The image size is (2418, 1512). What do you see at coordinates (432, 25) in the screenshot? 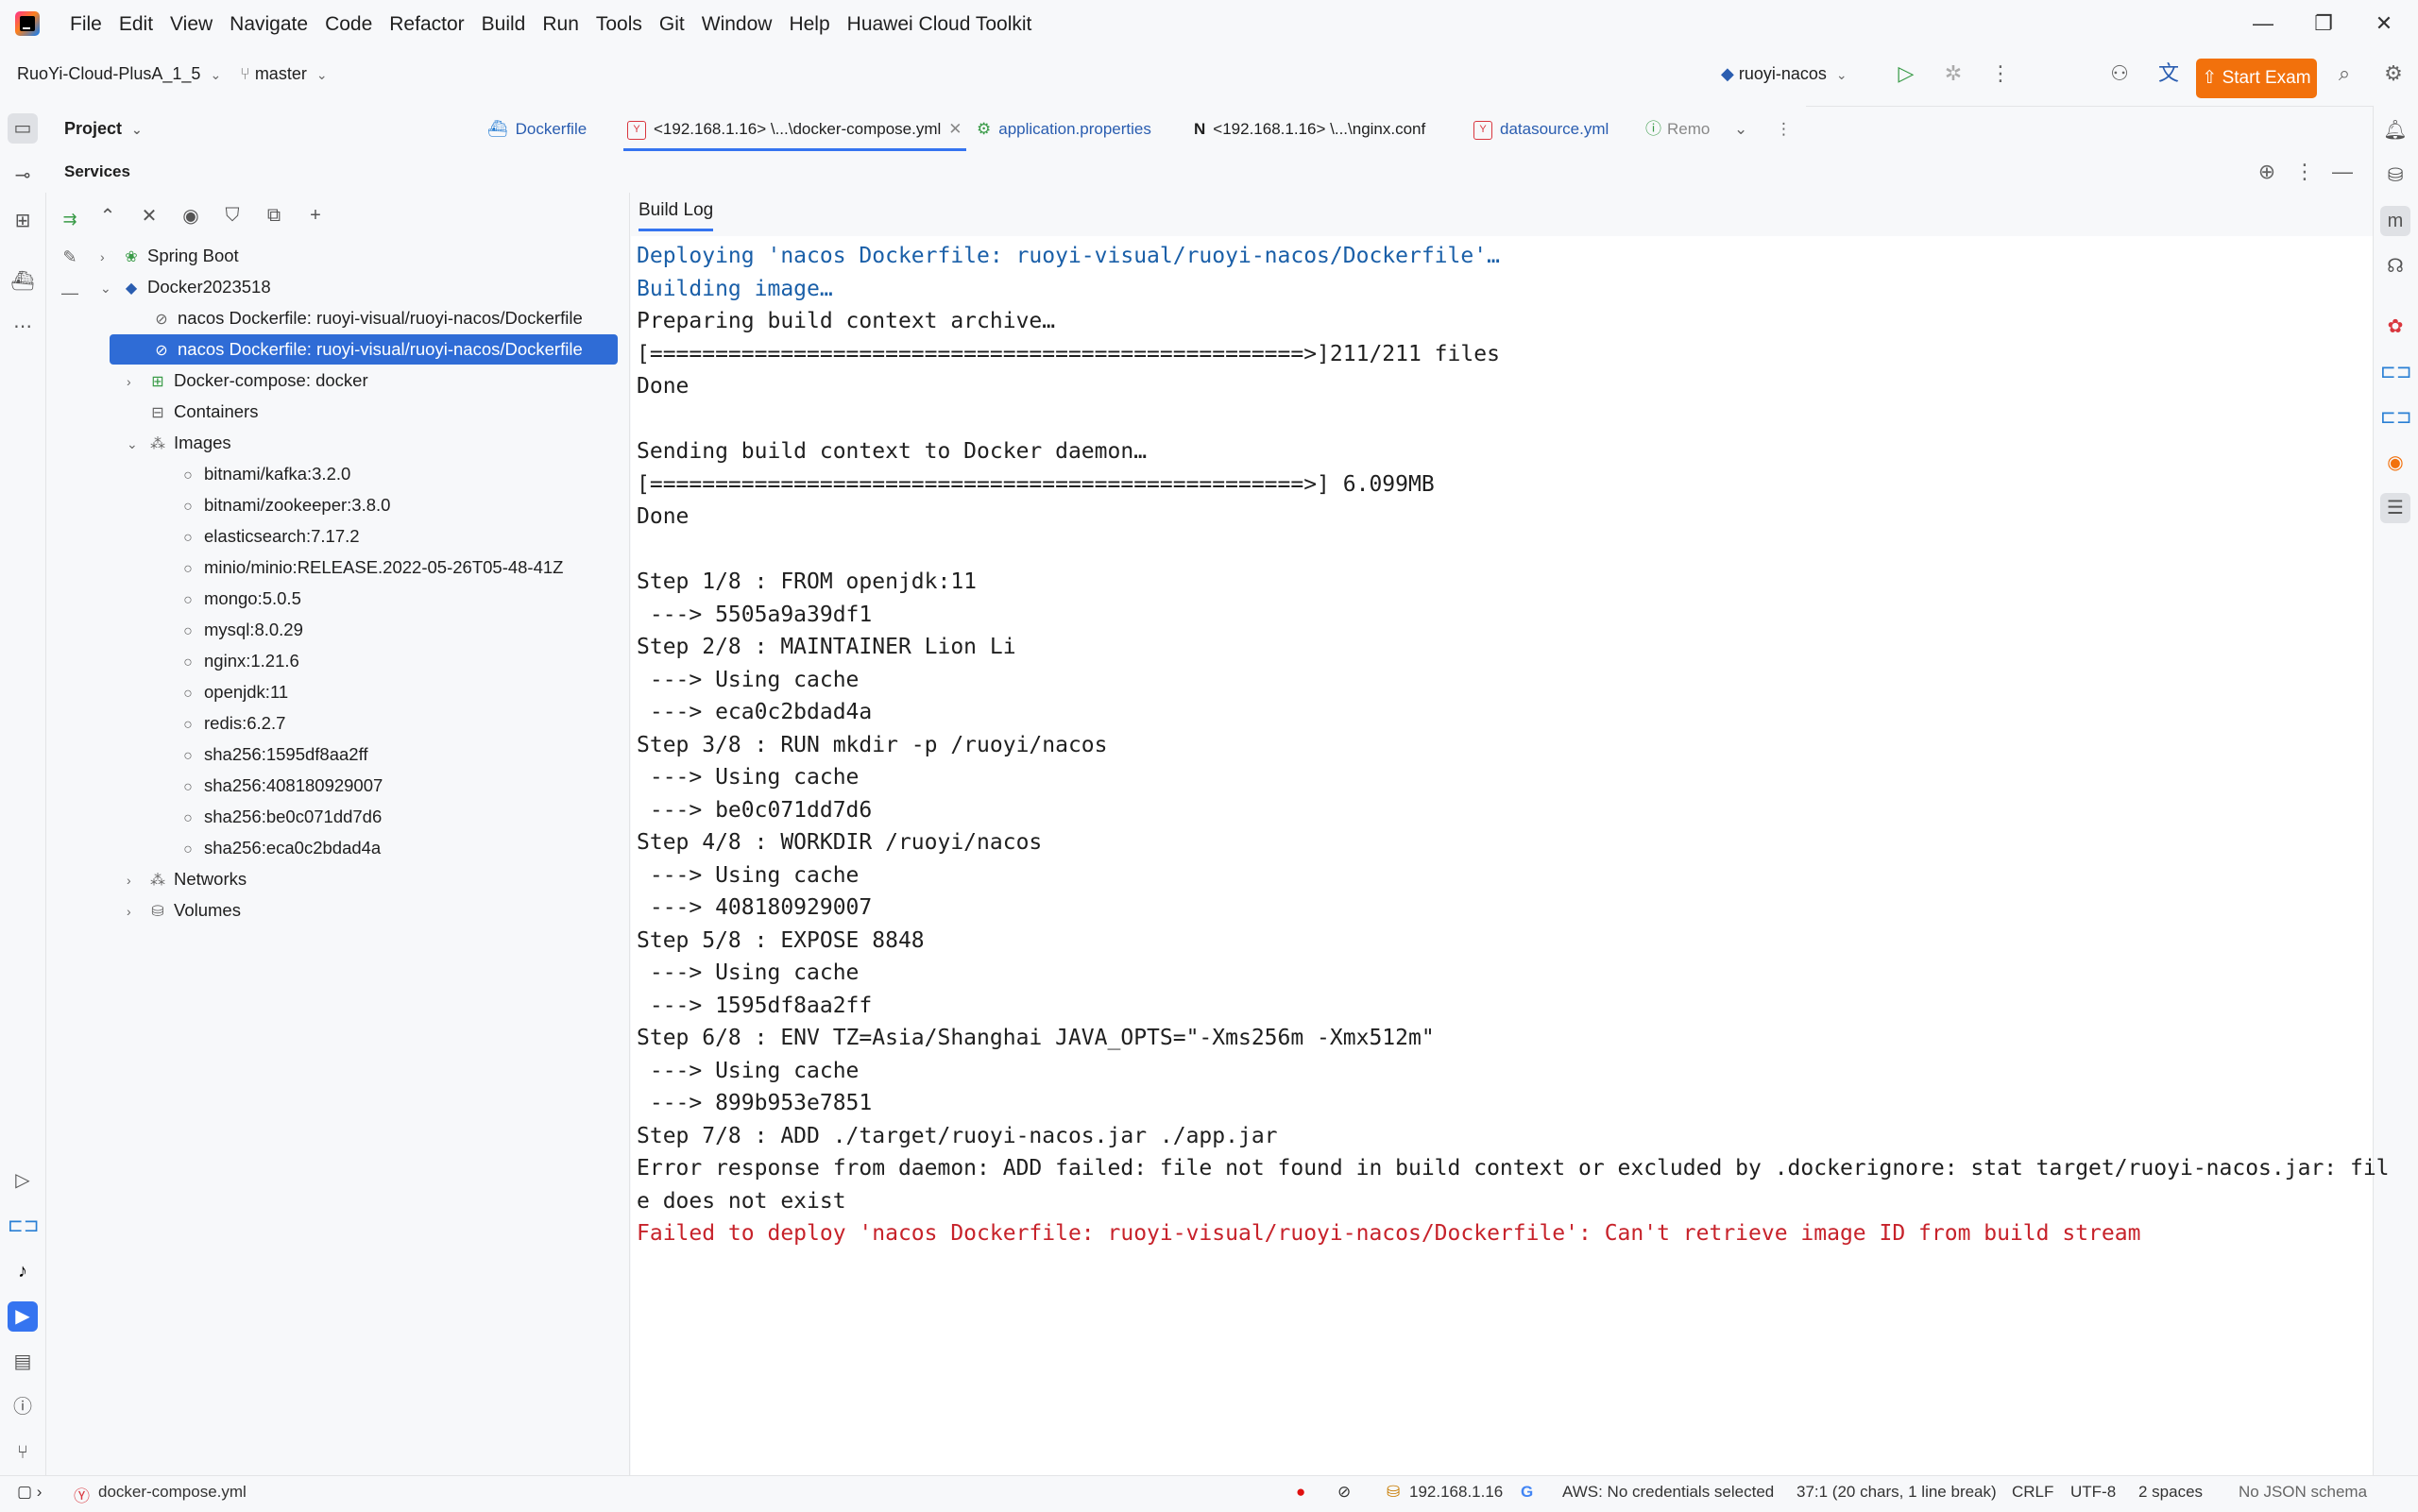
I see `menu-refactor: Refactor` at bounding box center [432, 25].